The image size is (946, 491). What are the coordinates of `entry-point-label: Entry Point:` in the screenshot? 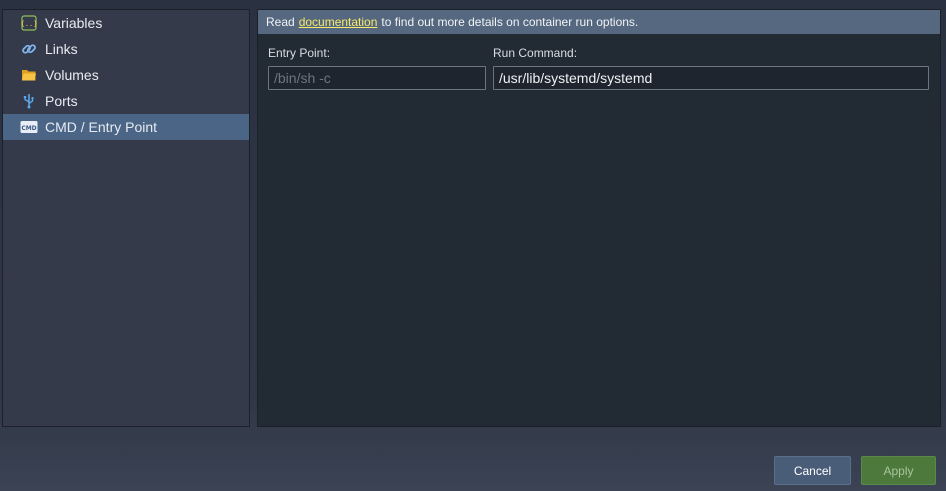 It's located at (299, 53).